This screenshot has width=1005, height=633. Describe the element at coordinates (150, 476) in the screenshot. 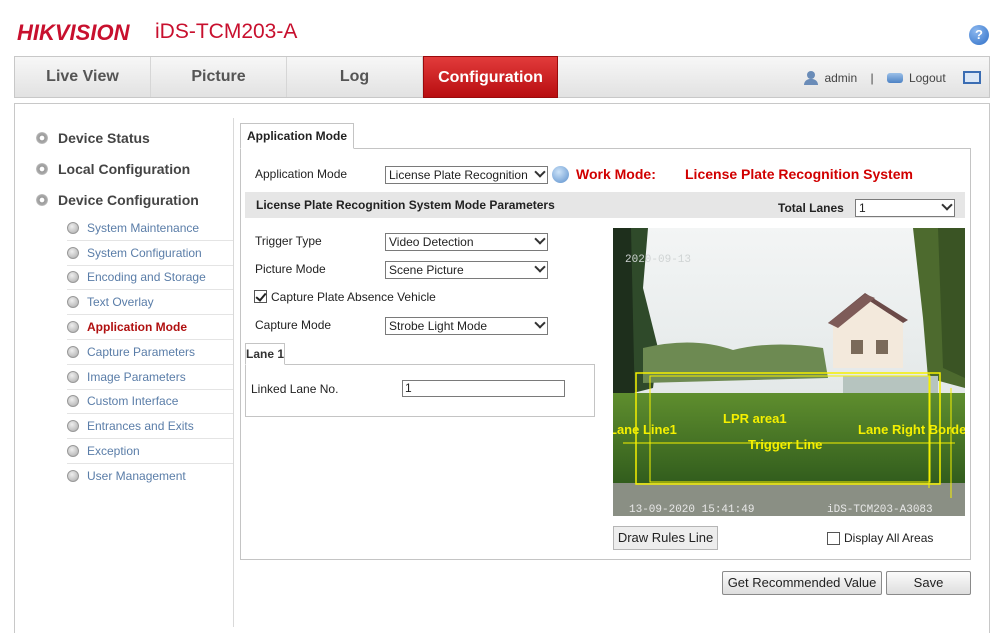

I see `menu-user-management: User Management` at that location.